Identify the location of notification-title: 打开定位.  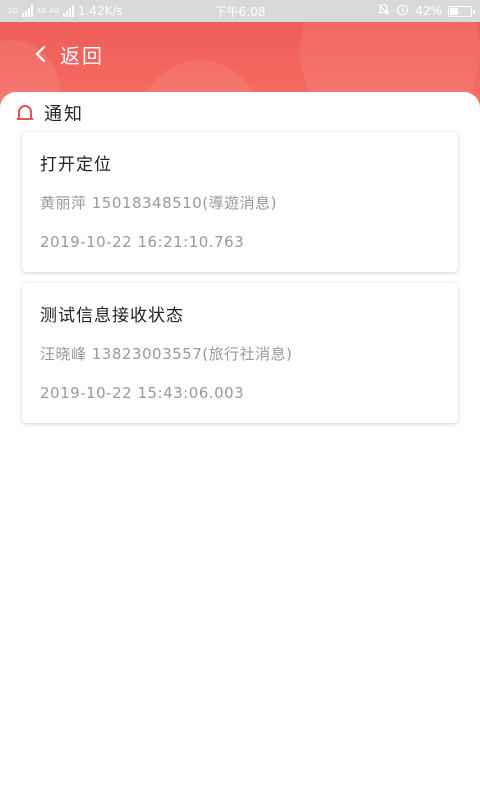
(76, 165).